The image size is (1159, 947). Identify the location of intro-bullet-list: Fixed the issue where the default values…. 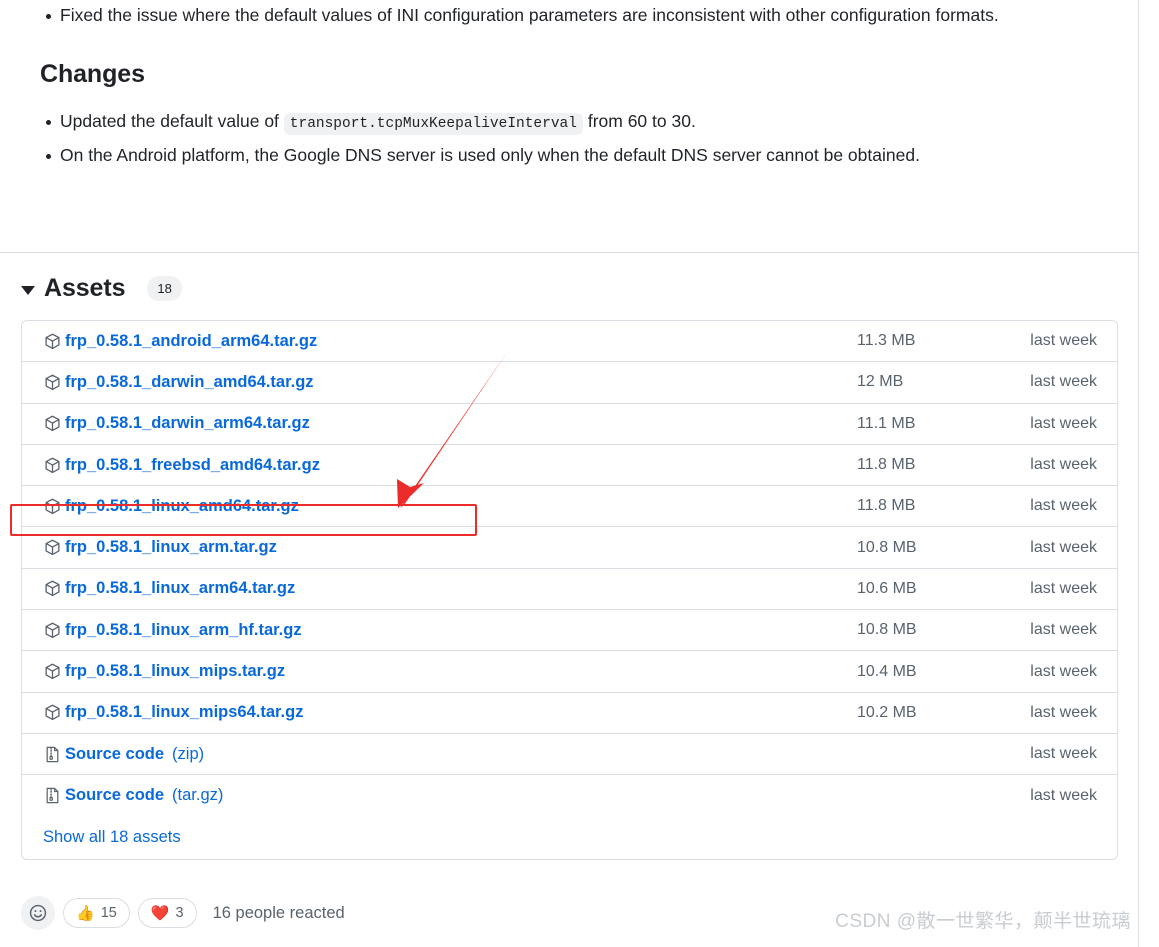
(569, 15).